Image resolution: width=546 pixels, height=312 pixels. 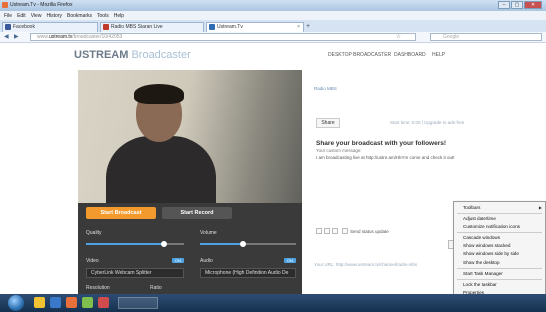 I want to click on share-meta: Start time: 0:00 | Upgrade to ads-free, so click(x=427, y=122).